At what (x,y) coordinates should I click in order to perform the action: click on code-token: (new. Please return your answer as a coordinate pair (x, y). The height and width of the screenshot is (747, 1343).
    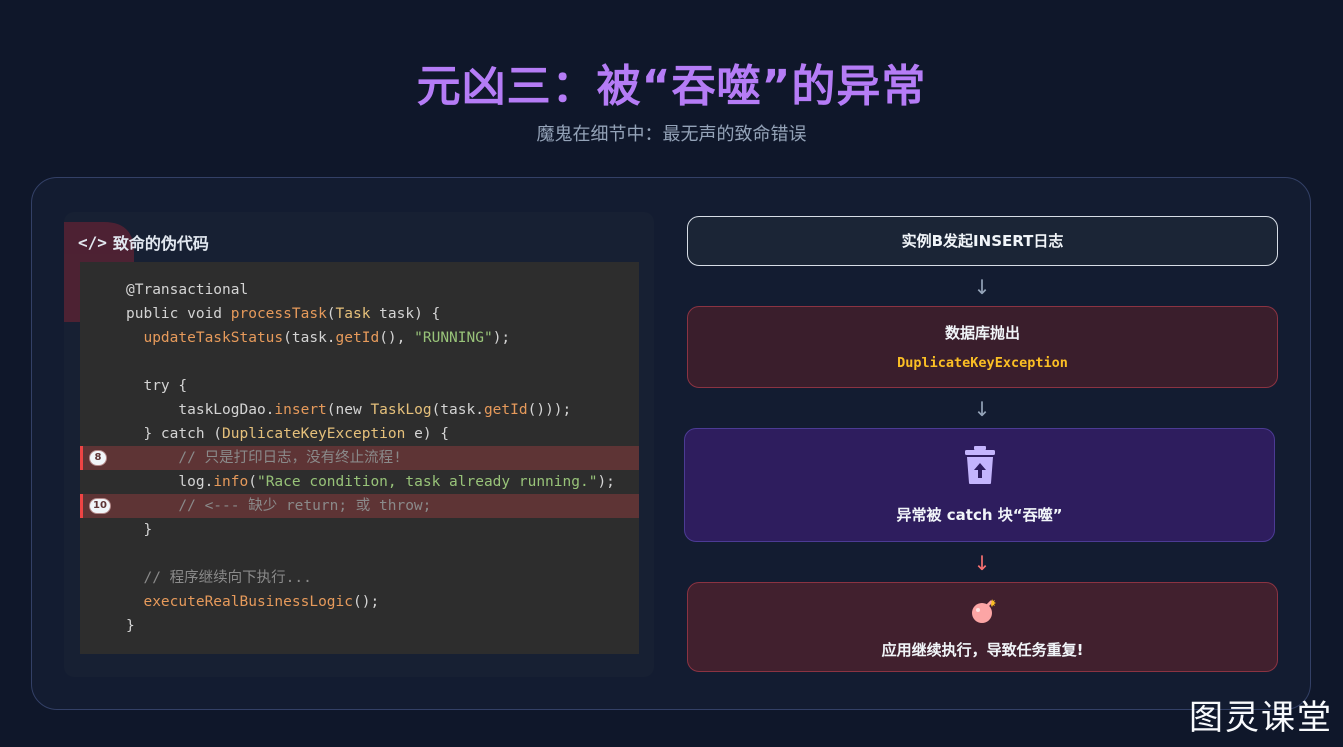
    Looking at the image, I should click on (348, 410).